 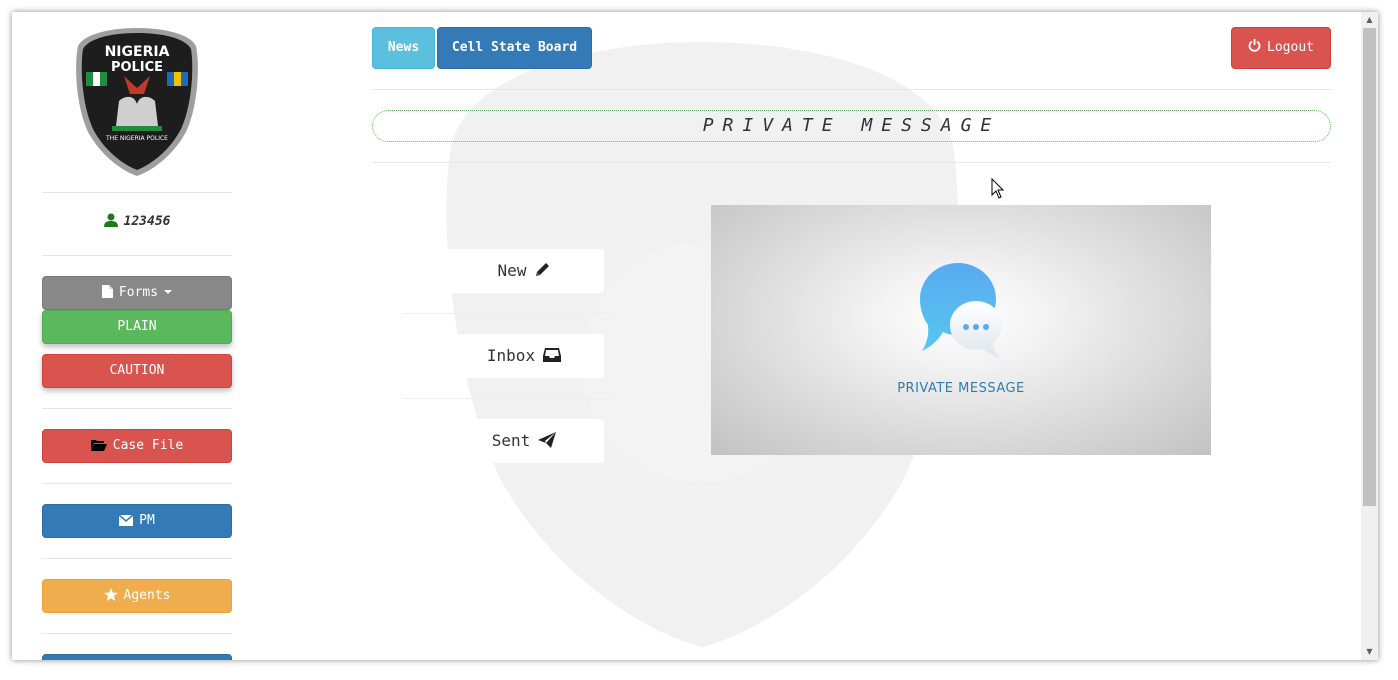 What do you see at coordinates (511, 355) in the screenshot?
I see `inbox-label: Inbox` at bounding box center [511, 355].